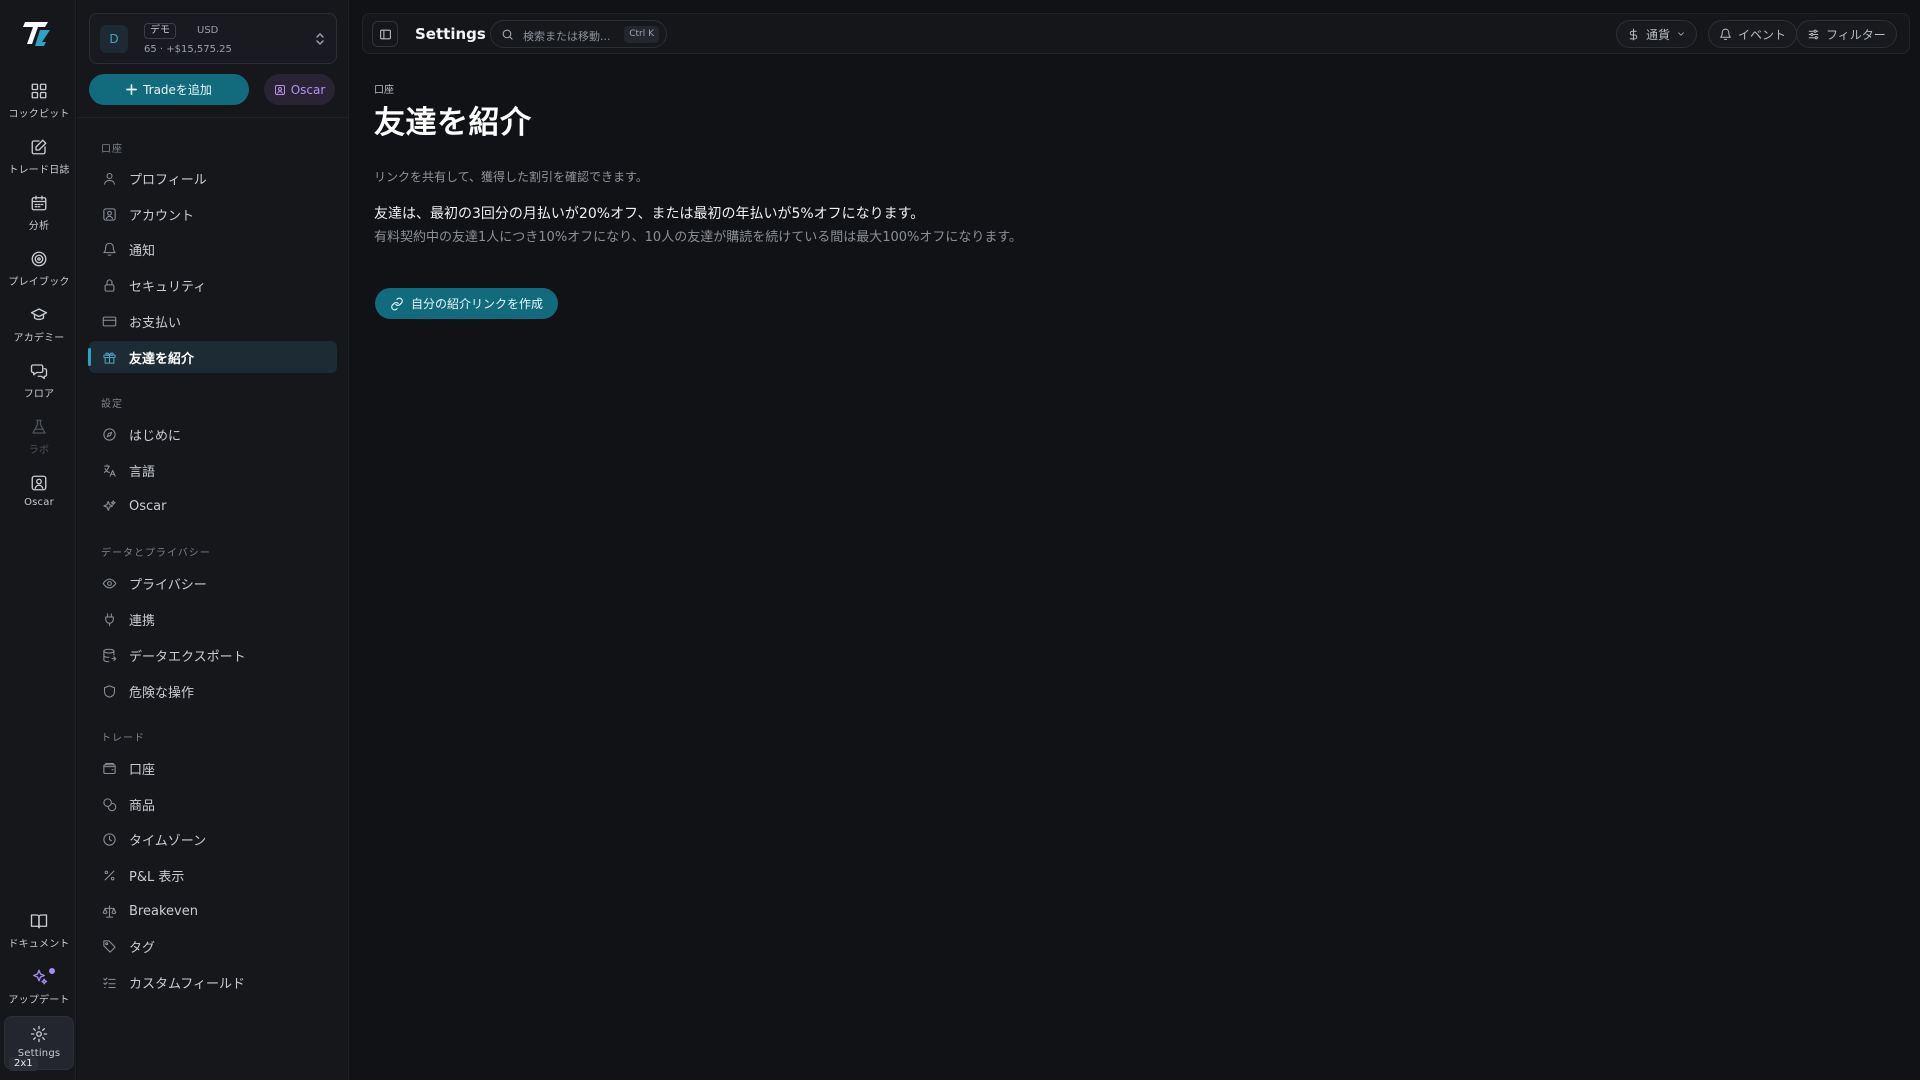 The image size is (1920, 1080). I want to click on sidebar-item-label: 友達を紹介, so click(162, 359).